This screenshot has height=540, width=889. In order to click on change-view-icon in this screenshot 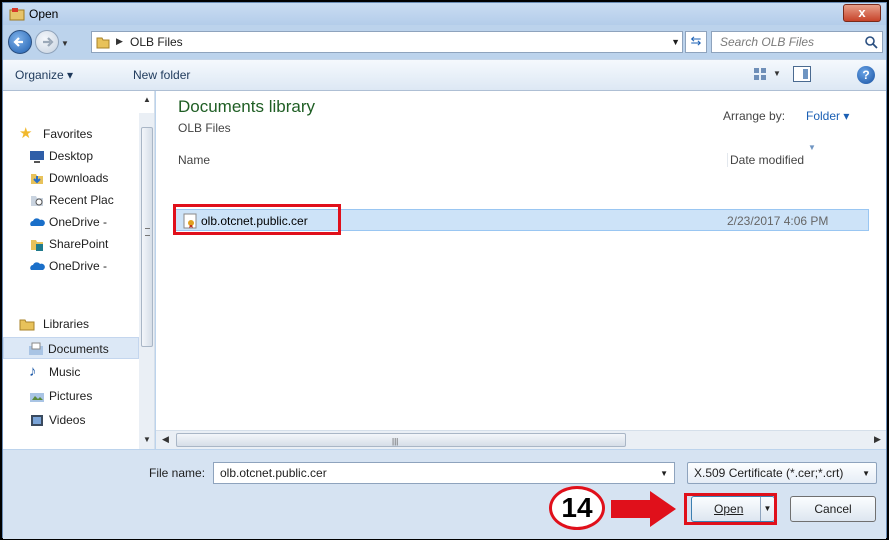, I will do `click(760, 74)`.